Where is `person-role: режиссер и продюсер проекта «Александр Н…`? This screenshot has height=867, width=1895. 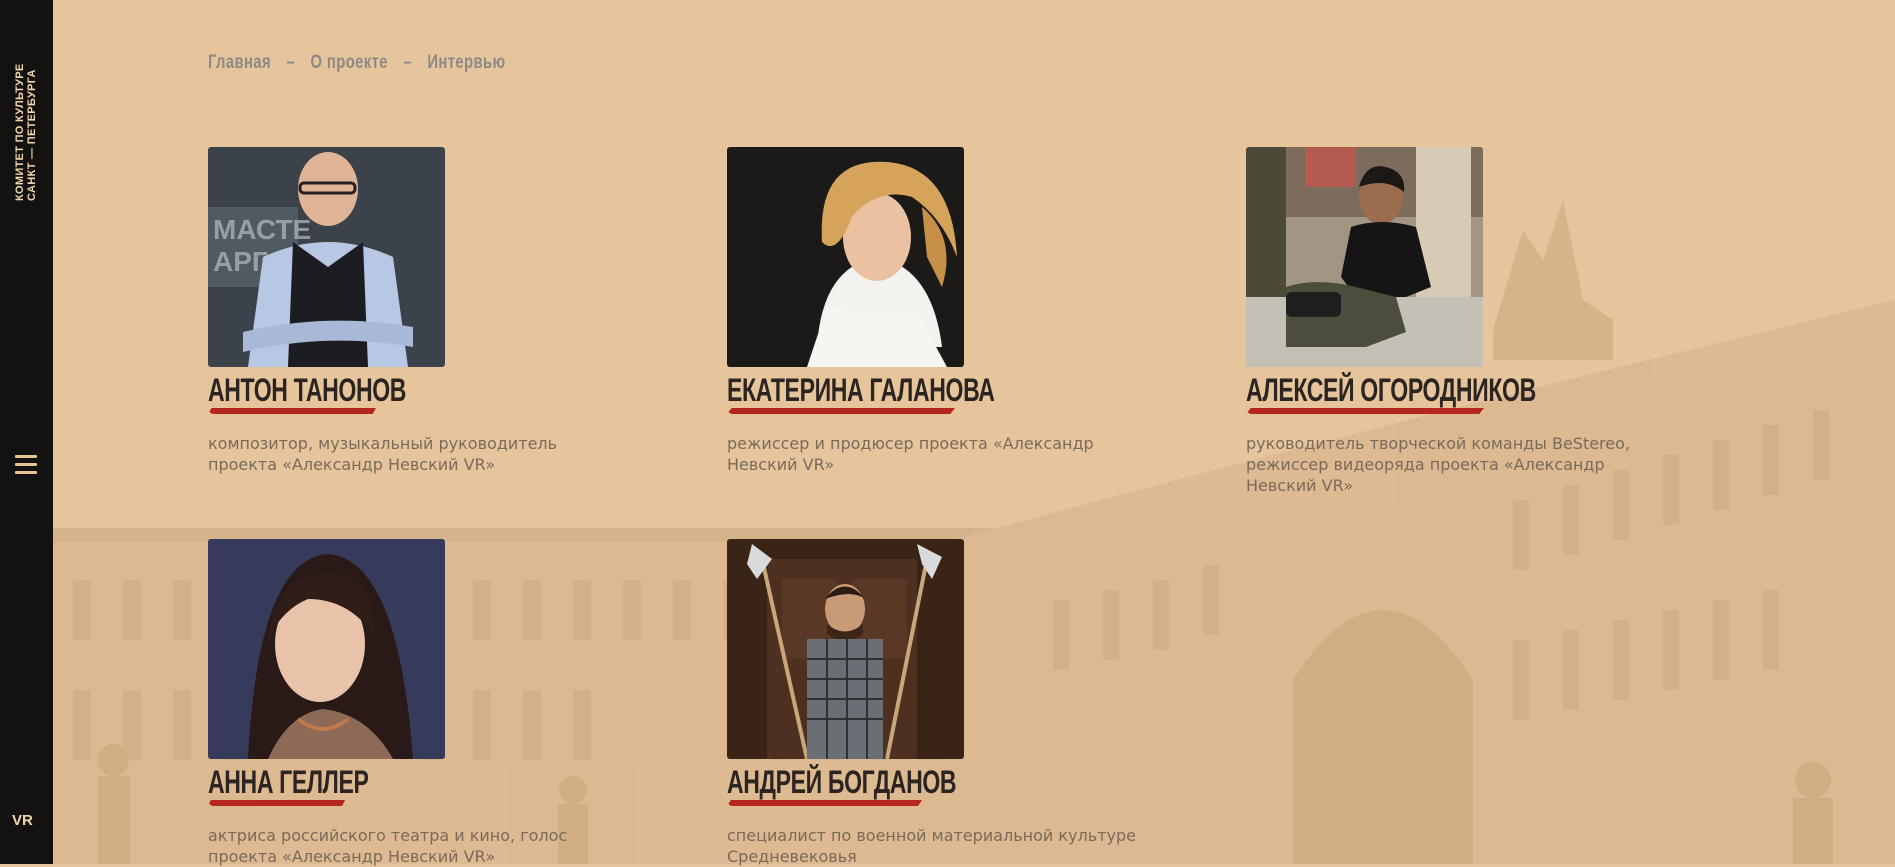 person-role: режиссер и продюсер проекта «Александр Н… is located at coordinates (910, 454).